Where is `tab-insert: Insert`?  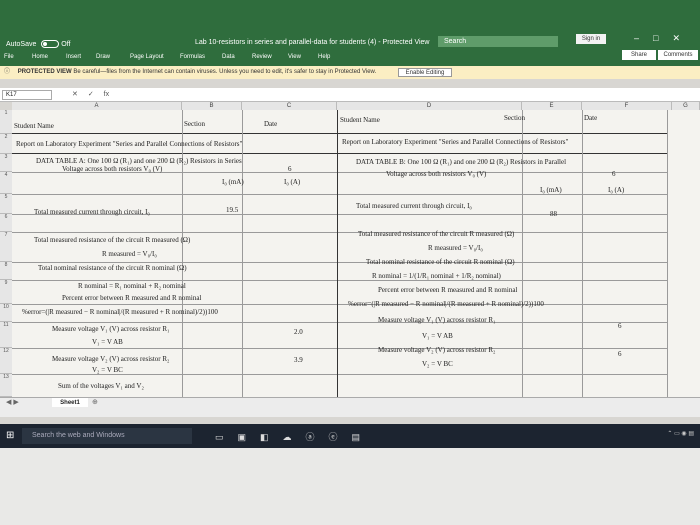
tab-insert: Insert is located at coordinates (73, 57).